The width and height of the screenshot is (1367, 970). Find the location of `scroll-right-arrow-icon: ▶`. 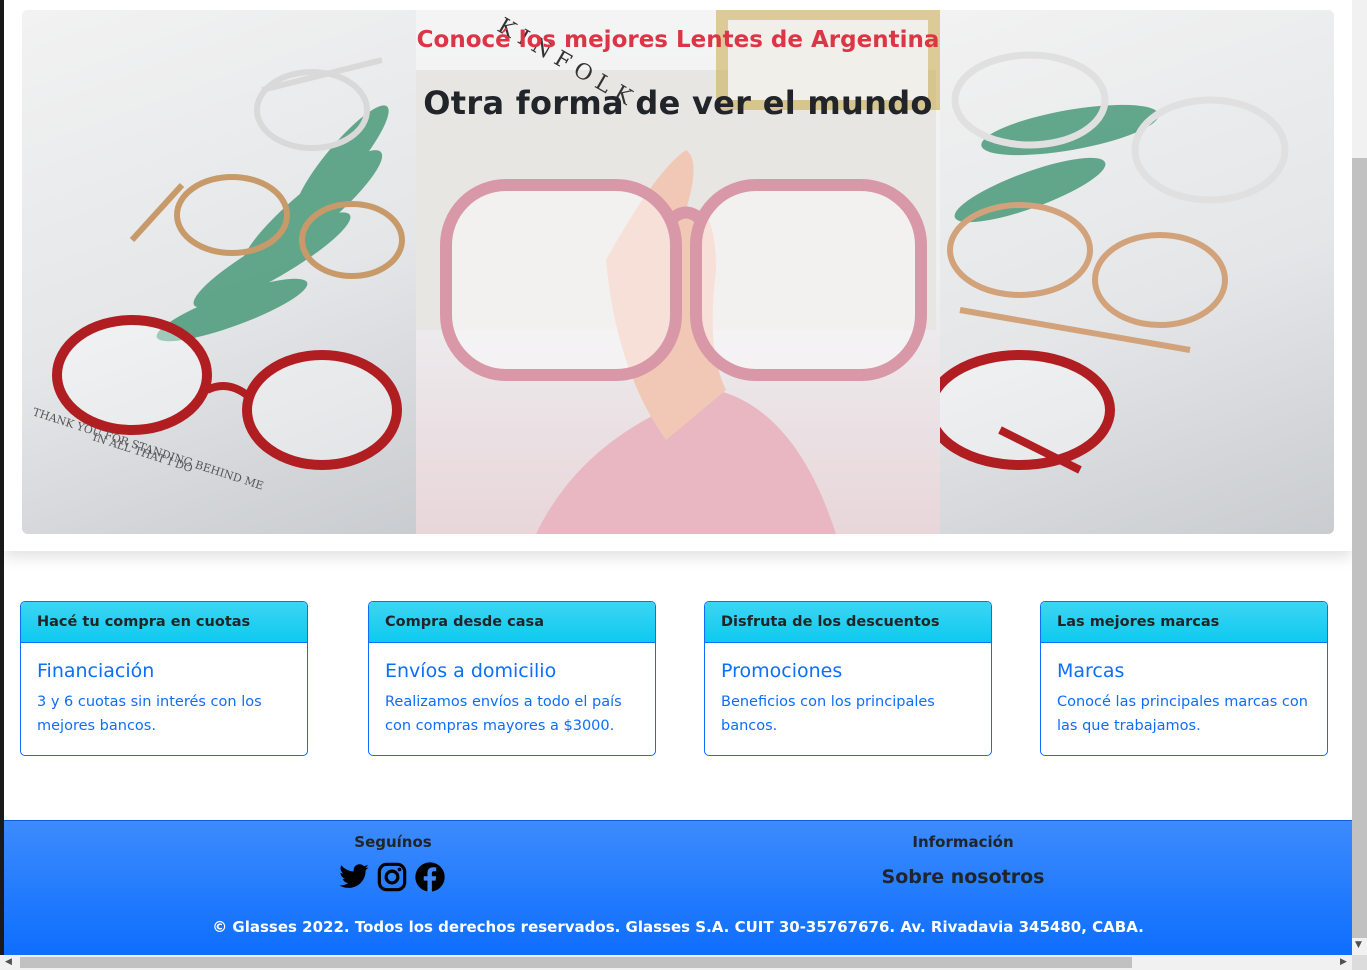

scroll-right-arrow-icon: ▶ is located at coordinates (1343, 962).